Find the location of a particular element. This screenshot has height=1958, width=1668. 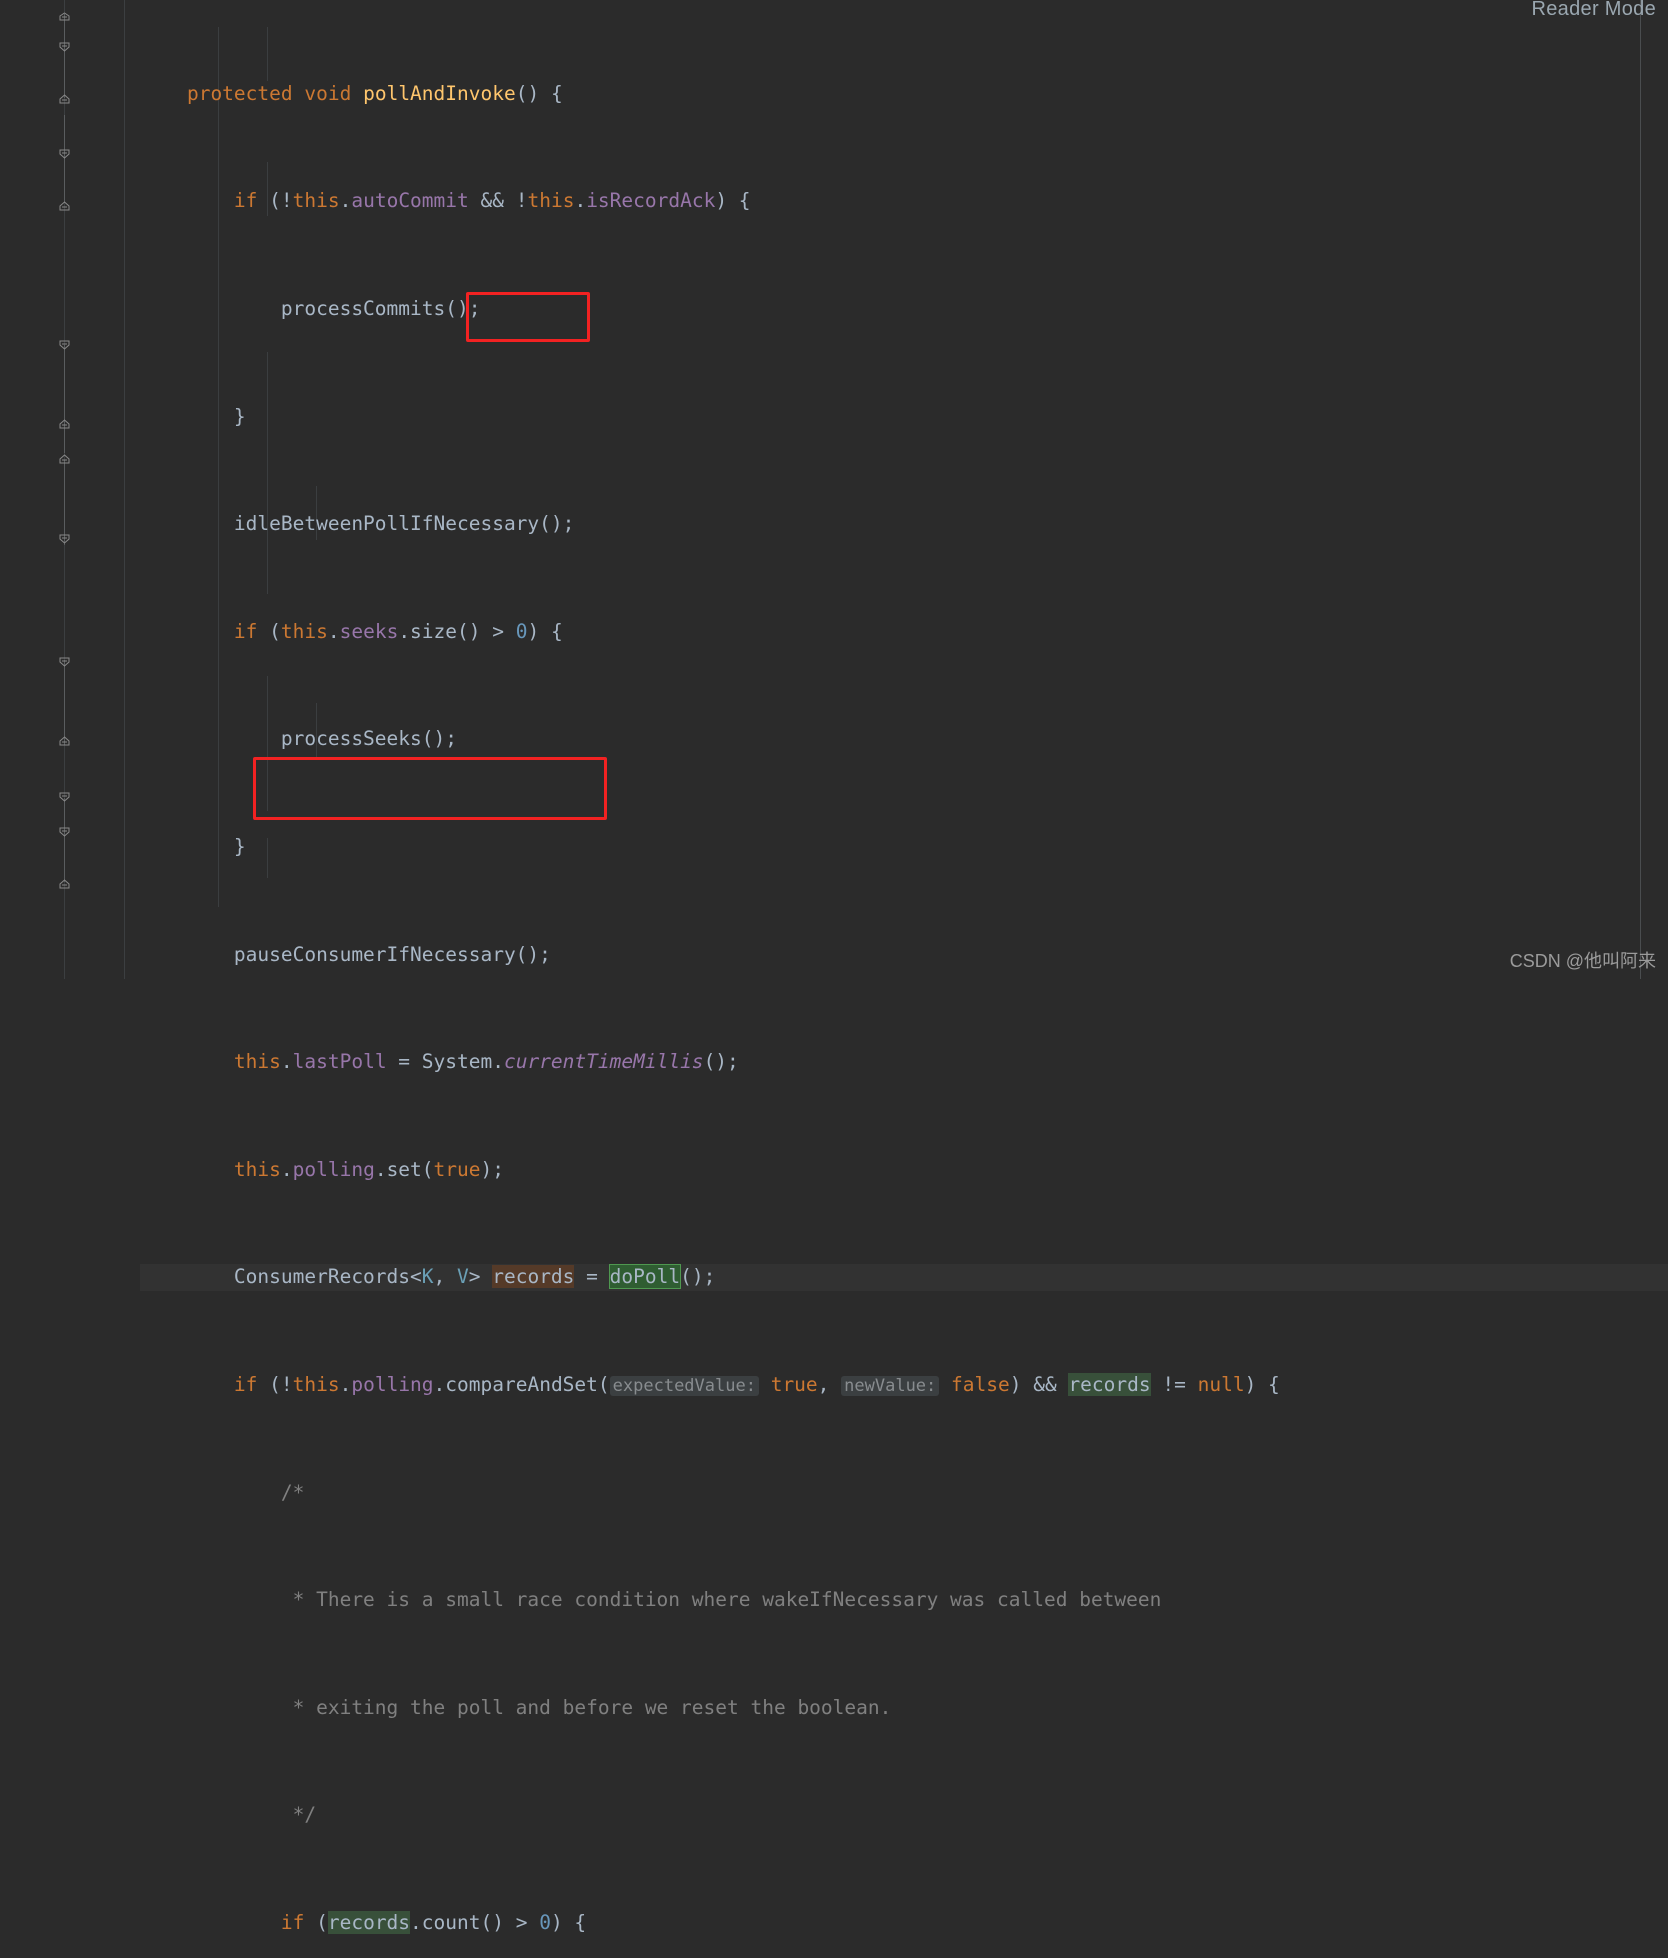

code-line: processSeeks(); is located at coordinates (904, 739).